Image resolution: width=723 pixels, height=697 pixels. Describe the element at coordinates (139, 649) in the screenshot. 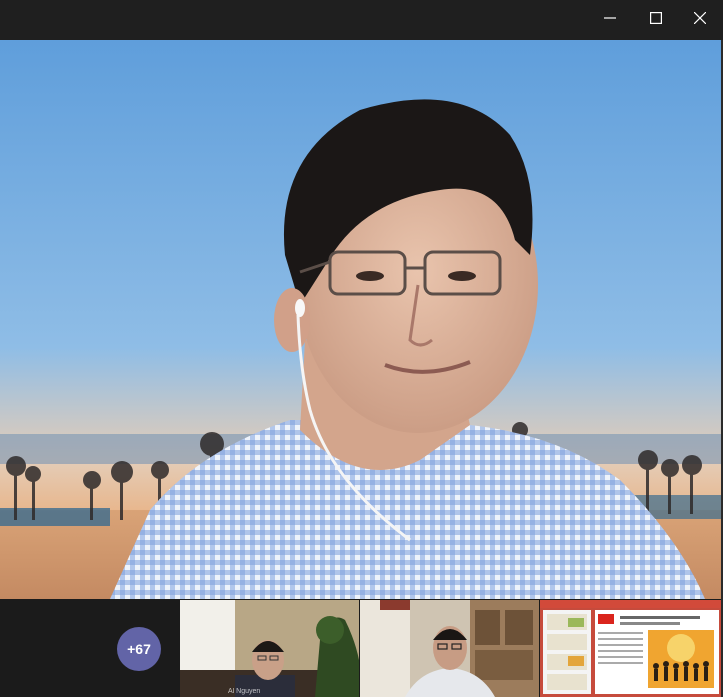

I see `overflow-participants-badge: +67` at that location.